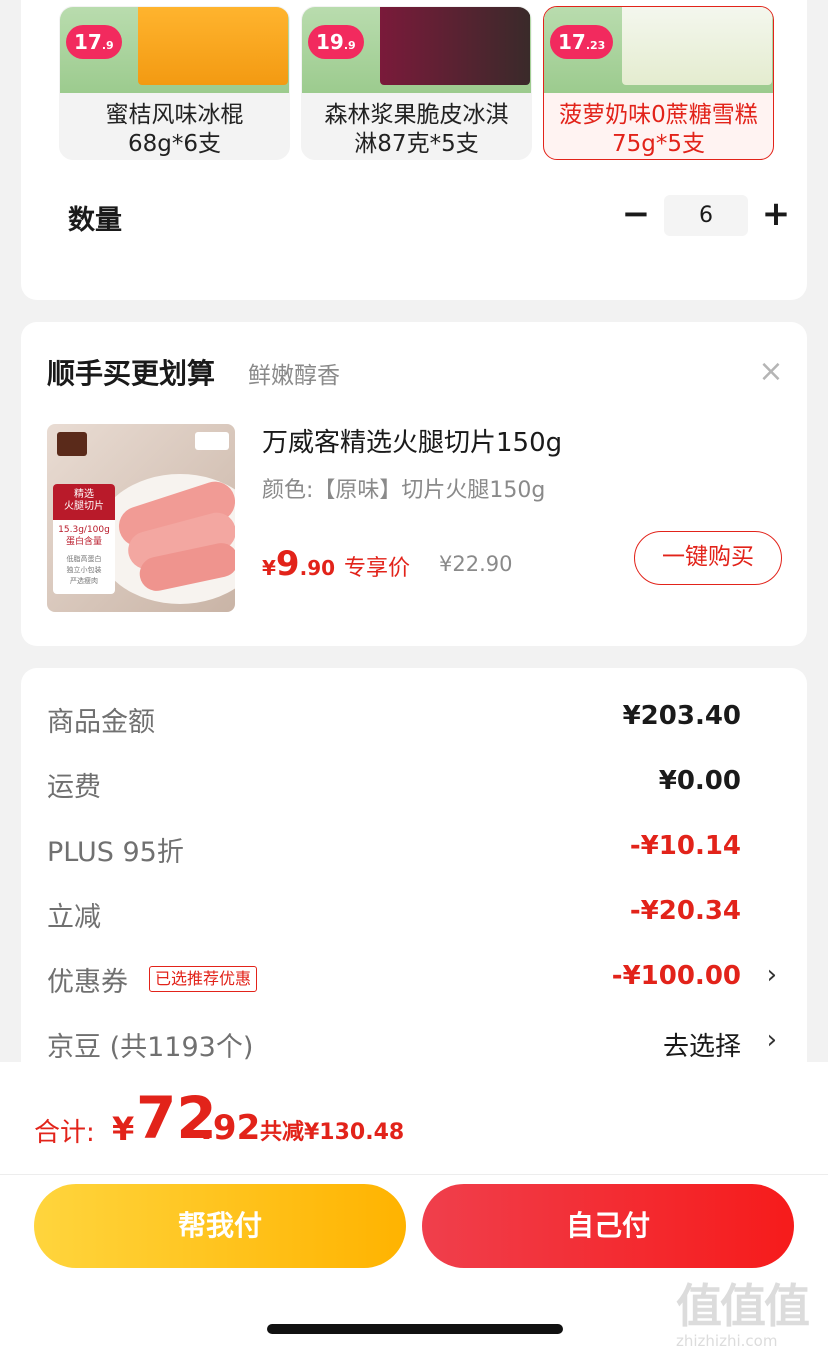  Describe the element at coordinates (101, 722) in the screenshot. I see `summary-label: 商品金额` at that location.